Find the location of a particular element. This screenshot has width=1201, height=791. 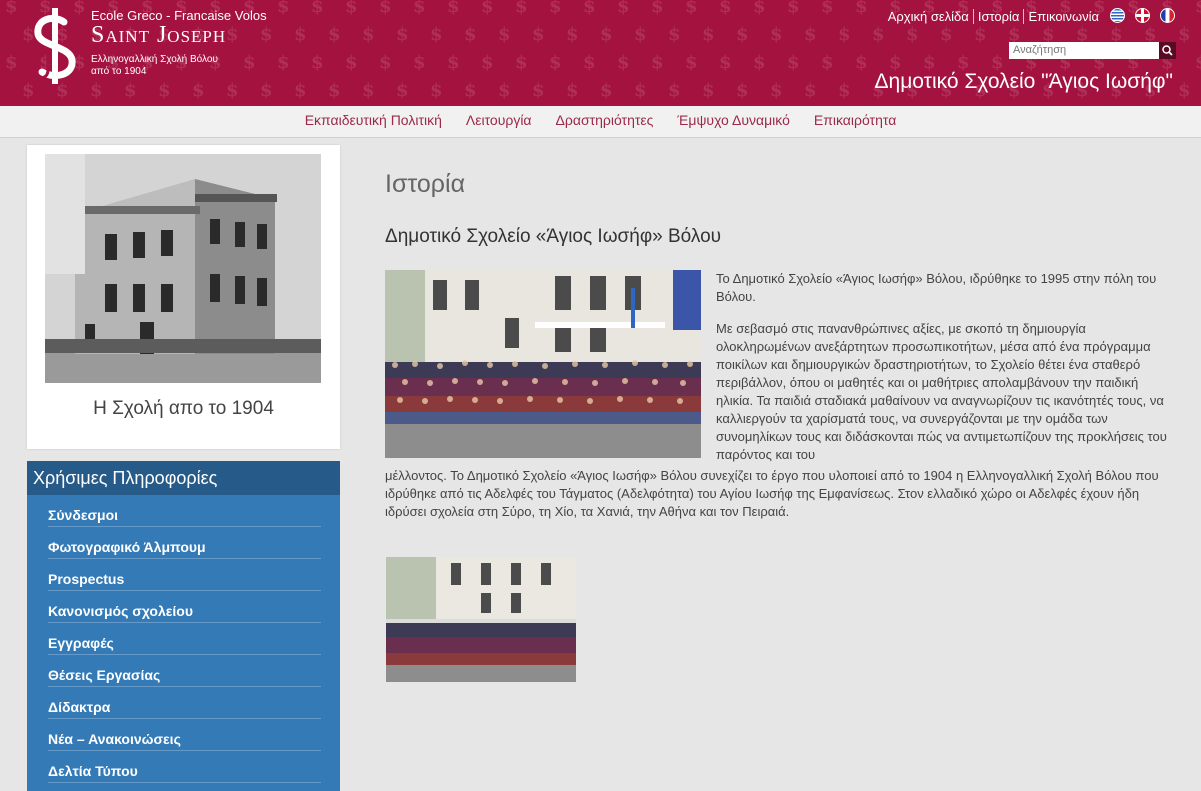

topnav-history: Ιστορία is located at coordinates (999, 16).